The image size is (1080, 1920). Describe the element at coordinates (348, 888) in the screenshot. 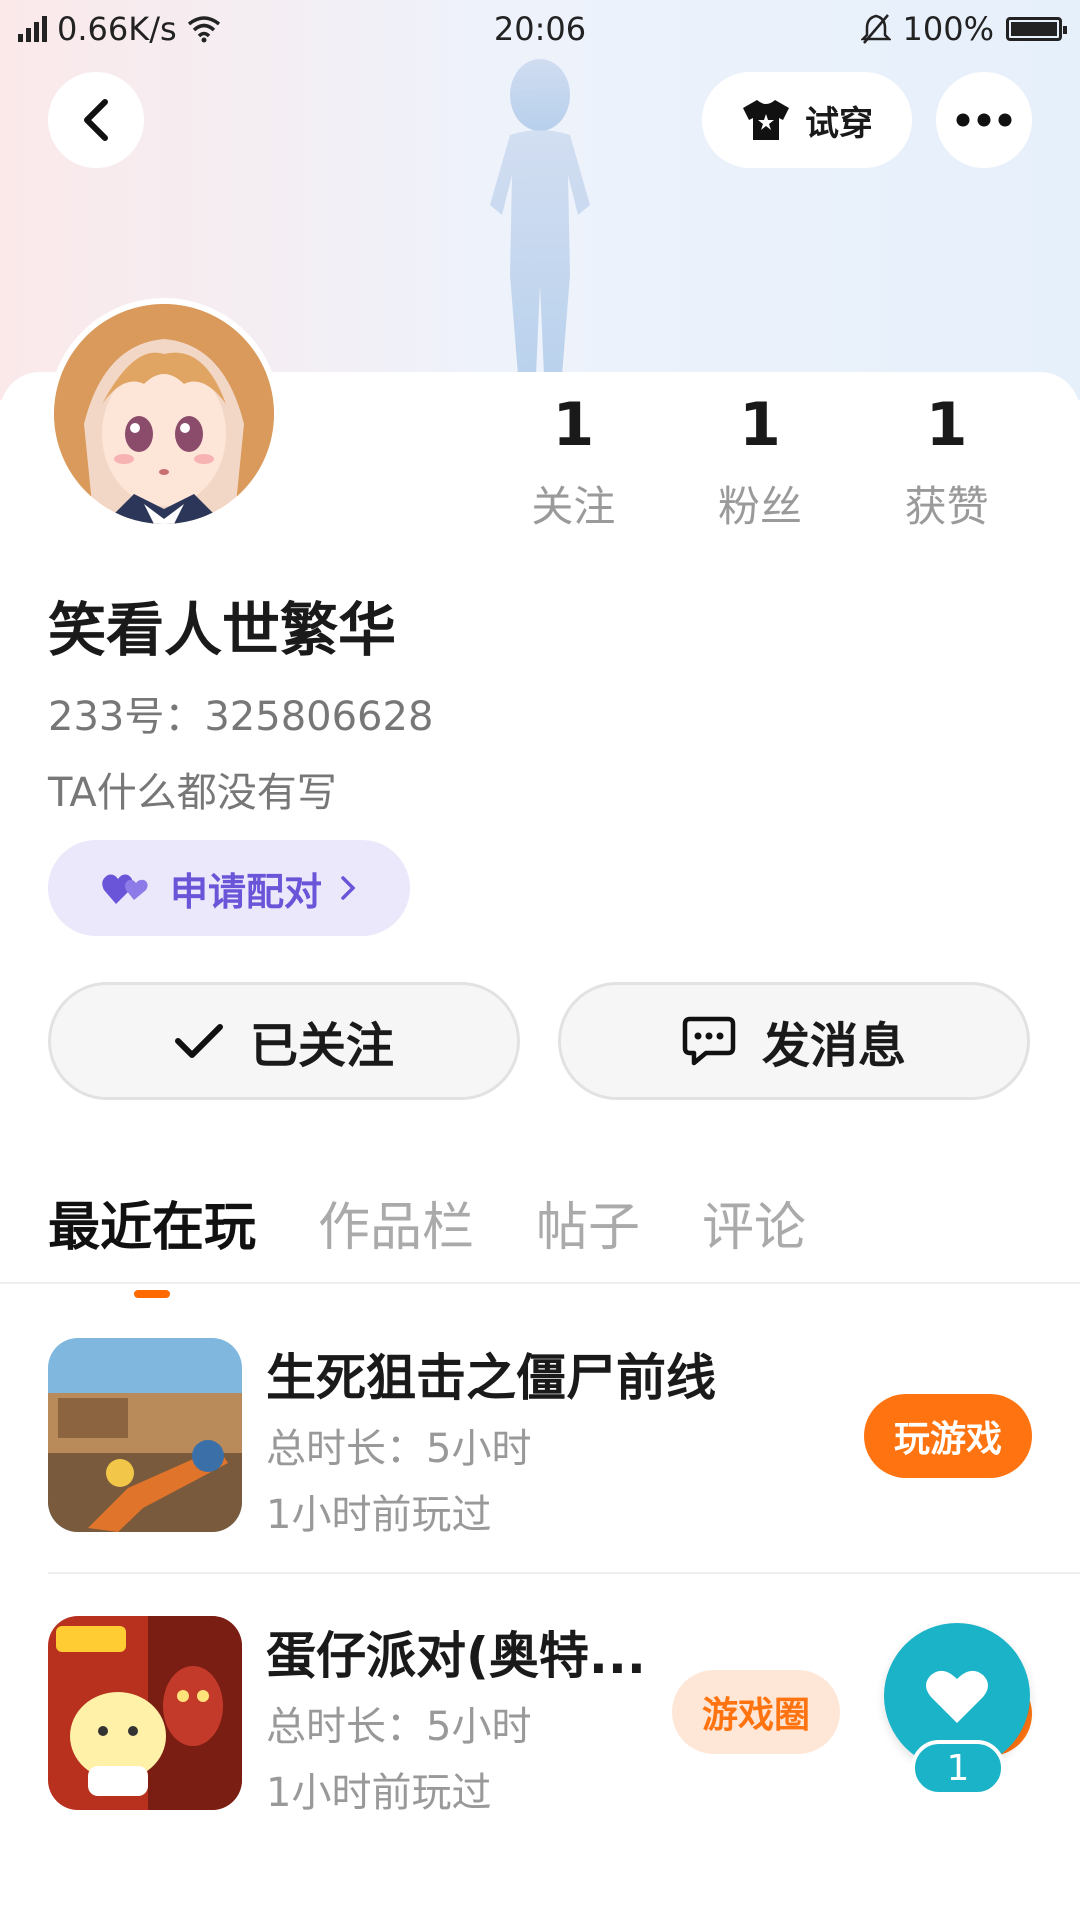

I see `chevron-right-icon` at that location.